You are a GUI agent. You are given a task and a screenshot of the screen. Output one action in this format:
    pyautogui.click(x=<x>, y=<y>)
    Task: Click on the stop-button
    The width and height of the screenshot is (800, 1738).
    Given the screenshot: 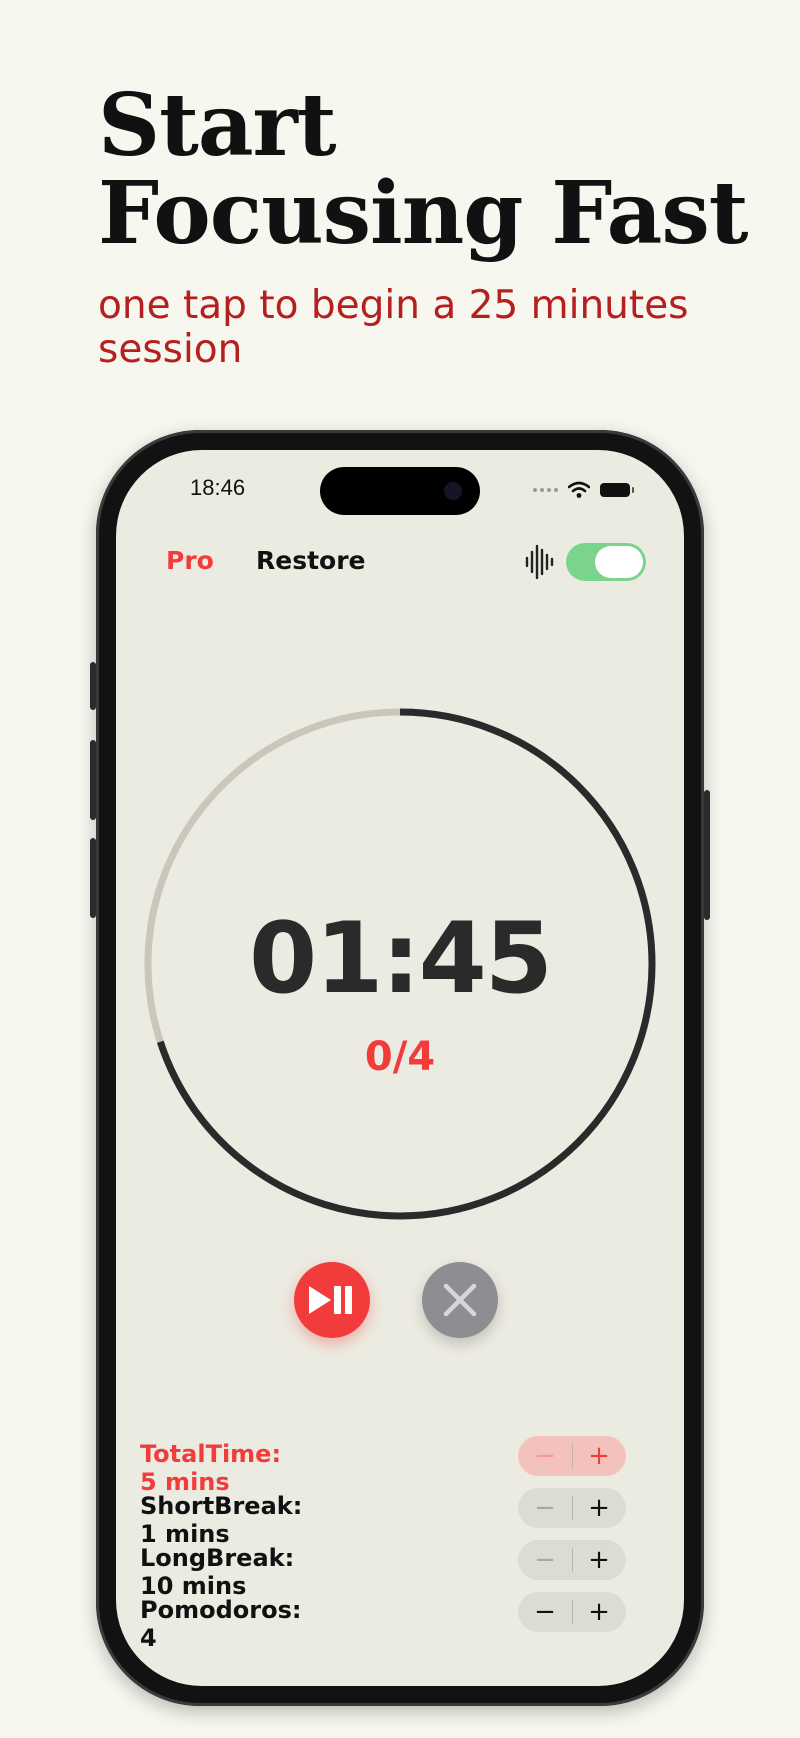 What is the action you would take?
    pyautogui.click(x=460, y=1300)
    